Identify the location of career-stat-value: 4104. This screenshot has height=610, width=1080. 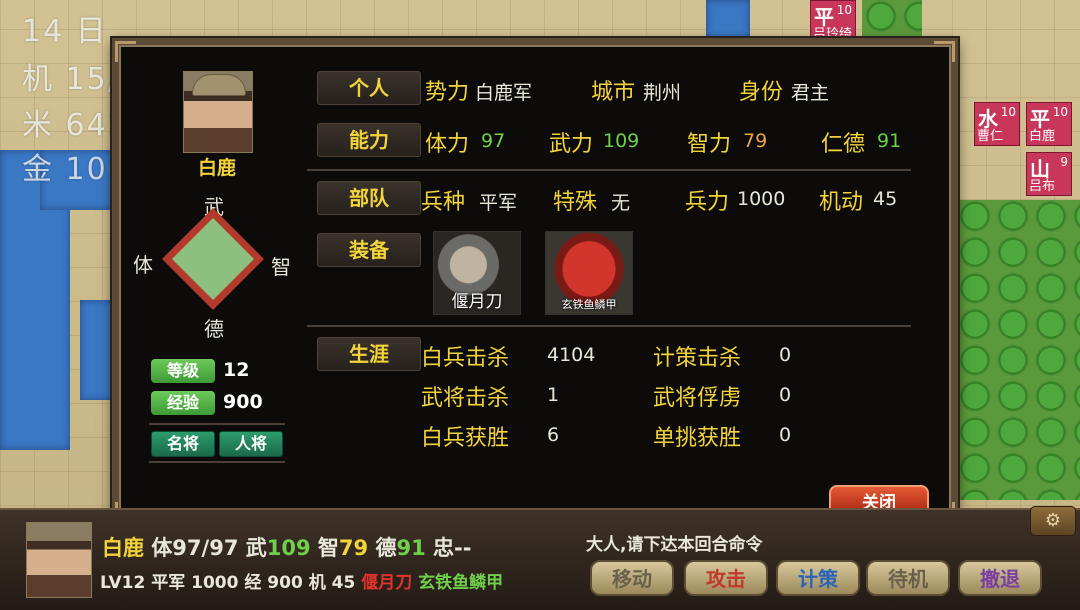
(571, 355).